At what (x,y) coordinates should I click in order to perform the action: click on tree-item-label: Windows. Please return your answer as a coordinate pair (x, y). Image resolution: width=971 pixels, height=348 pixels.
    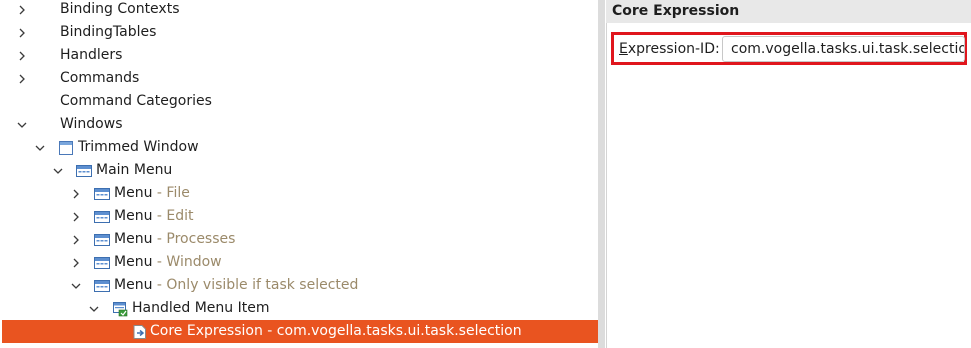
    Looking at the image, I should click on (91, 124).